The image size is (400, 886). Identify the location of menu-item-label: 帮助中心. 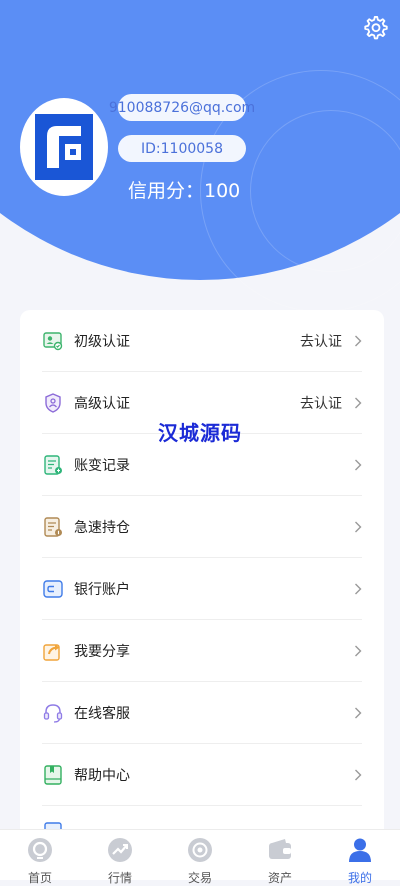
(102, 776).